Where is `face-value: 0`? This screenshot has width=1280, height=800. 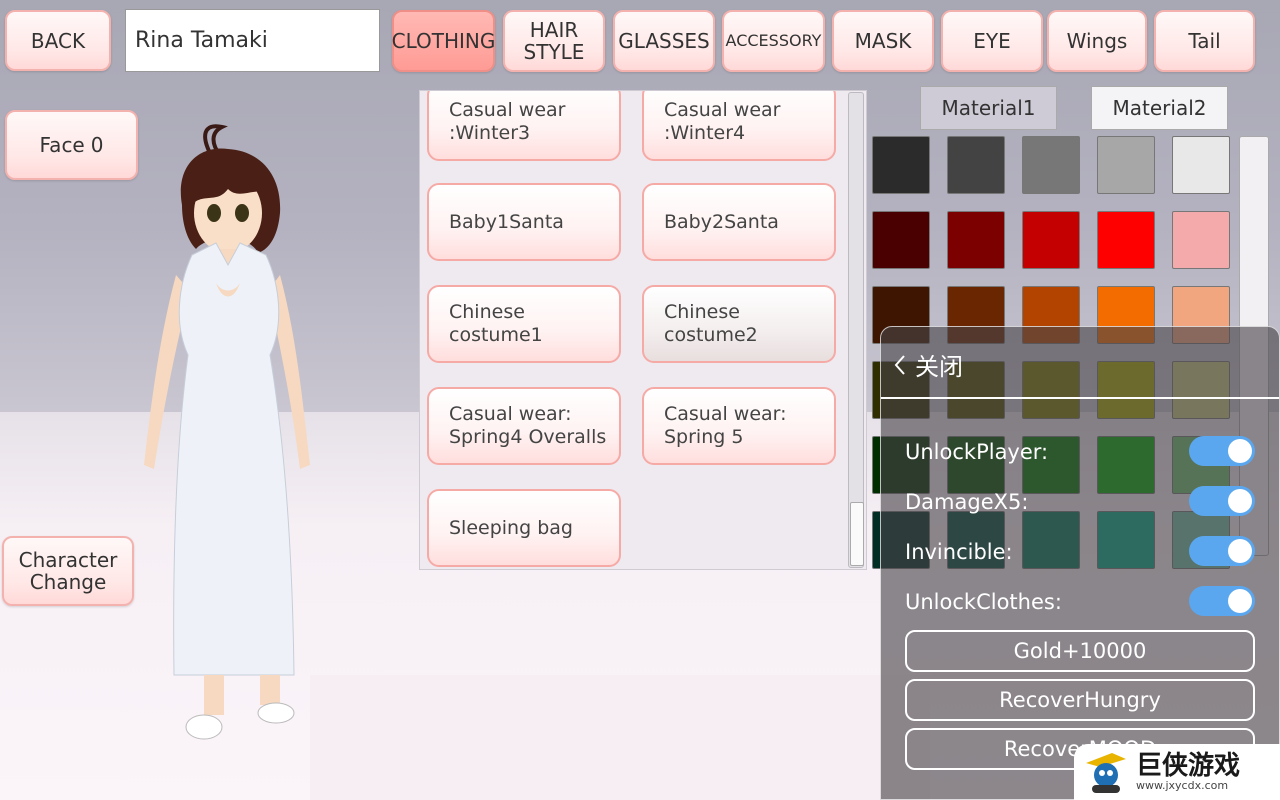
face-value: 0 is located at coordinates (97, 145).